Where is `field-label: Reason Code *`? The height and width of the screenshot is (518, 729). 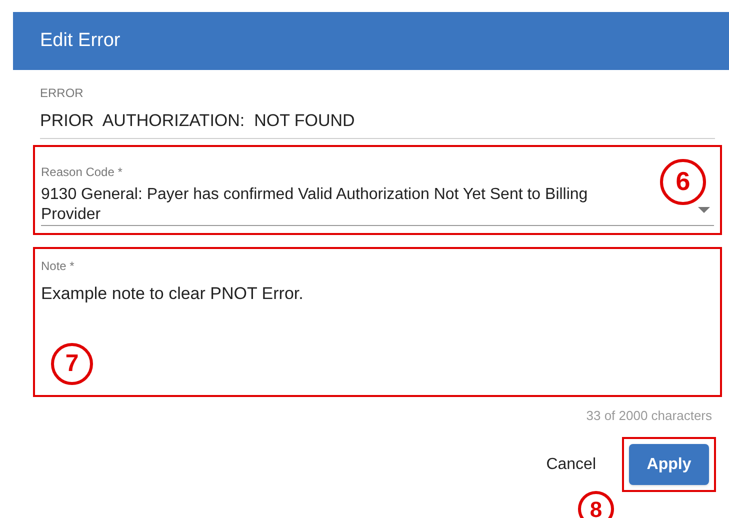
field-label: Reason Code * is located at coordinates (82, 172).